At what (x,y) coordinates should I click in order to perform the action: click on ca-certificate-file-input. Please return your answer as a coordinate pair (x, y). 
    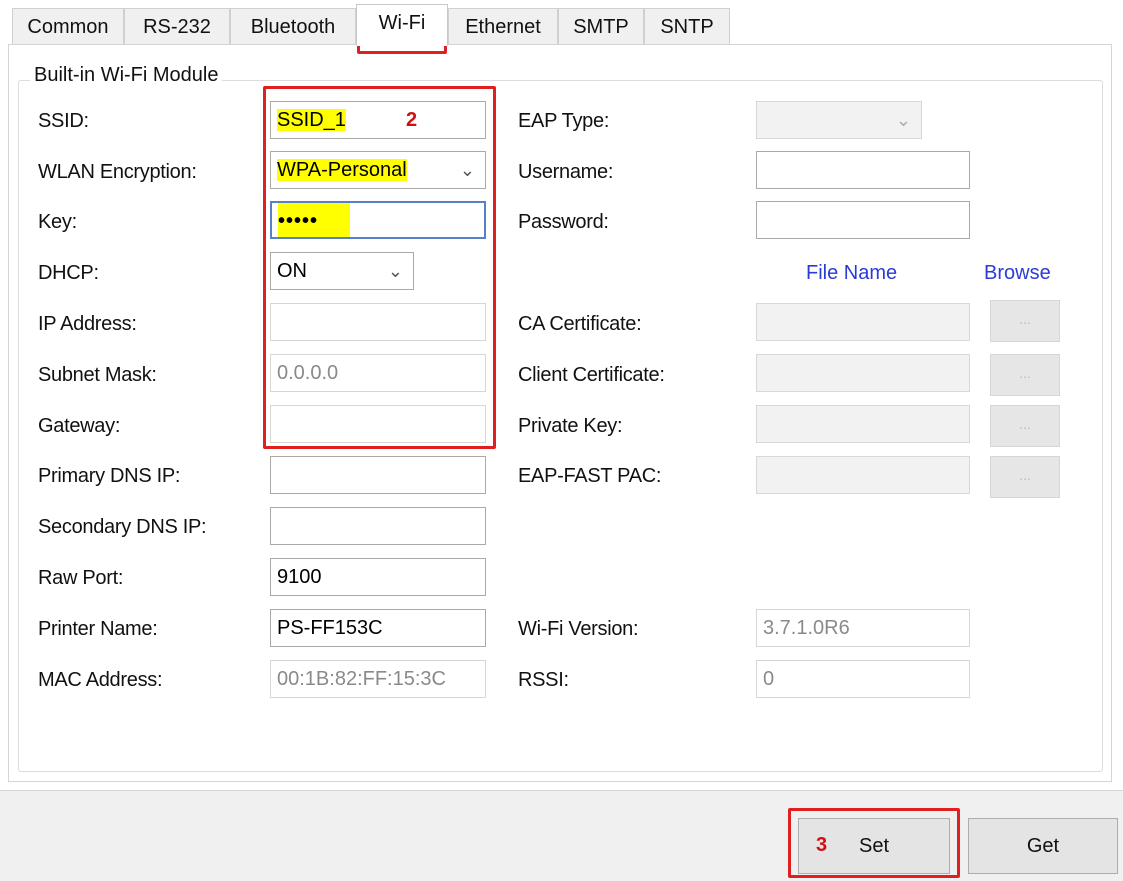
    Looking at the image, I should click on (863, 322).